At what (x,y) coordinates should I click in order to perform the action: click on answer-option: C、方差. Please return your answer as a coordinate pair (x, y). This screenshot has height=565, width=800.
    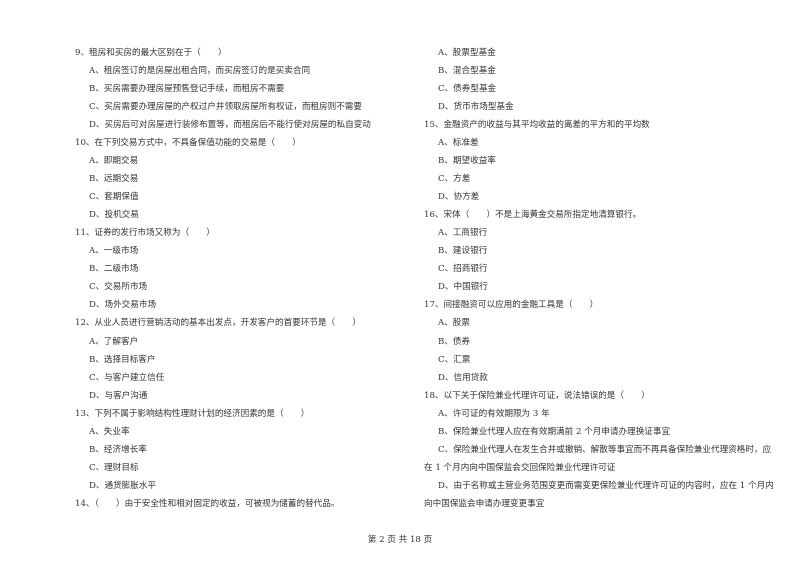
    Looking at the image, I should click on (454, 179).